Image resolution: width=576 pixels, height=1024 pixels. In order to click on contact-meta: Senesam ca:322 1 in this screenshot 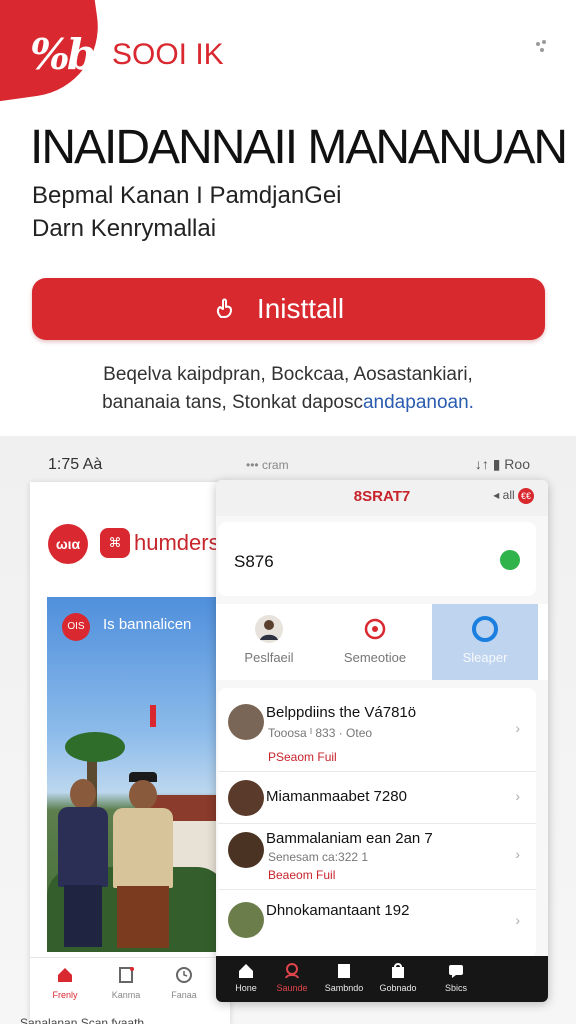, I will do `click(318, 857)`.